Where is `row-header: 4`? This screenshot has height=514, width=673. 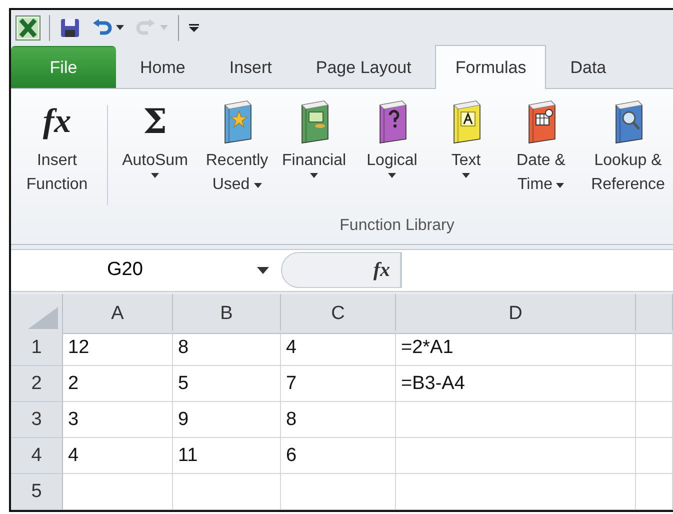 row-header: 4 is located at coordinates (37, 456).